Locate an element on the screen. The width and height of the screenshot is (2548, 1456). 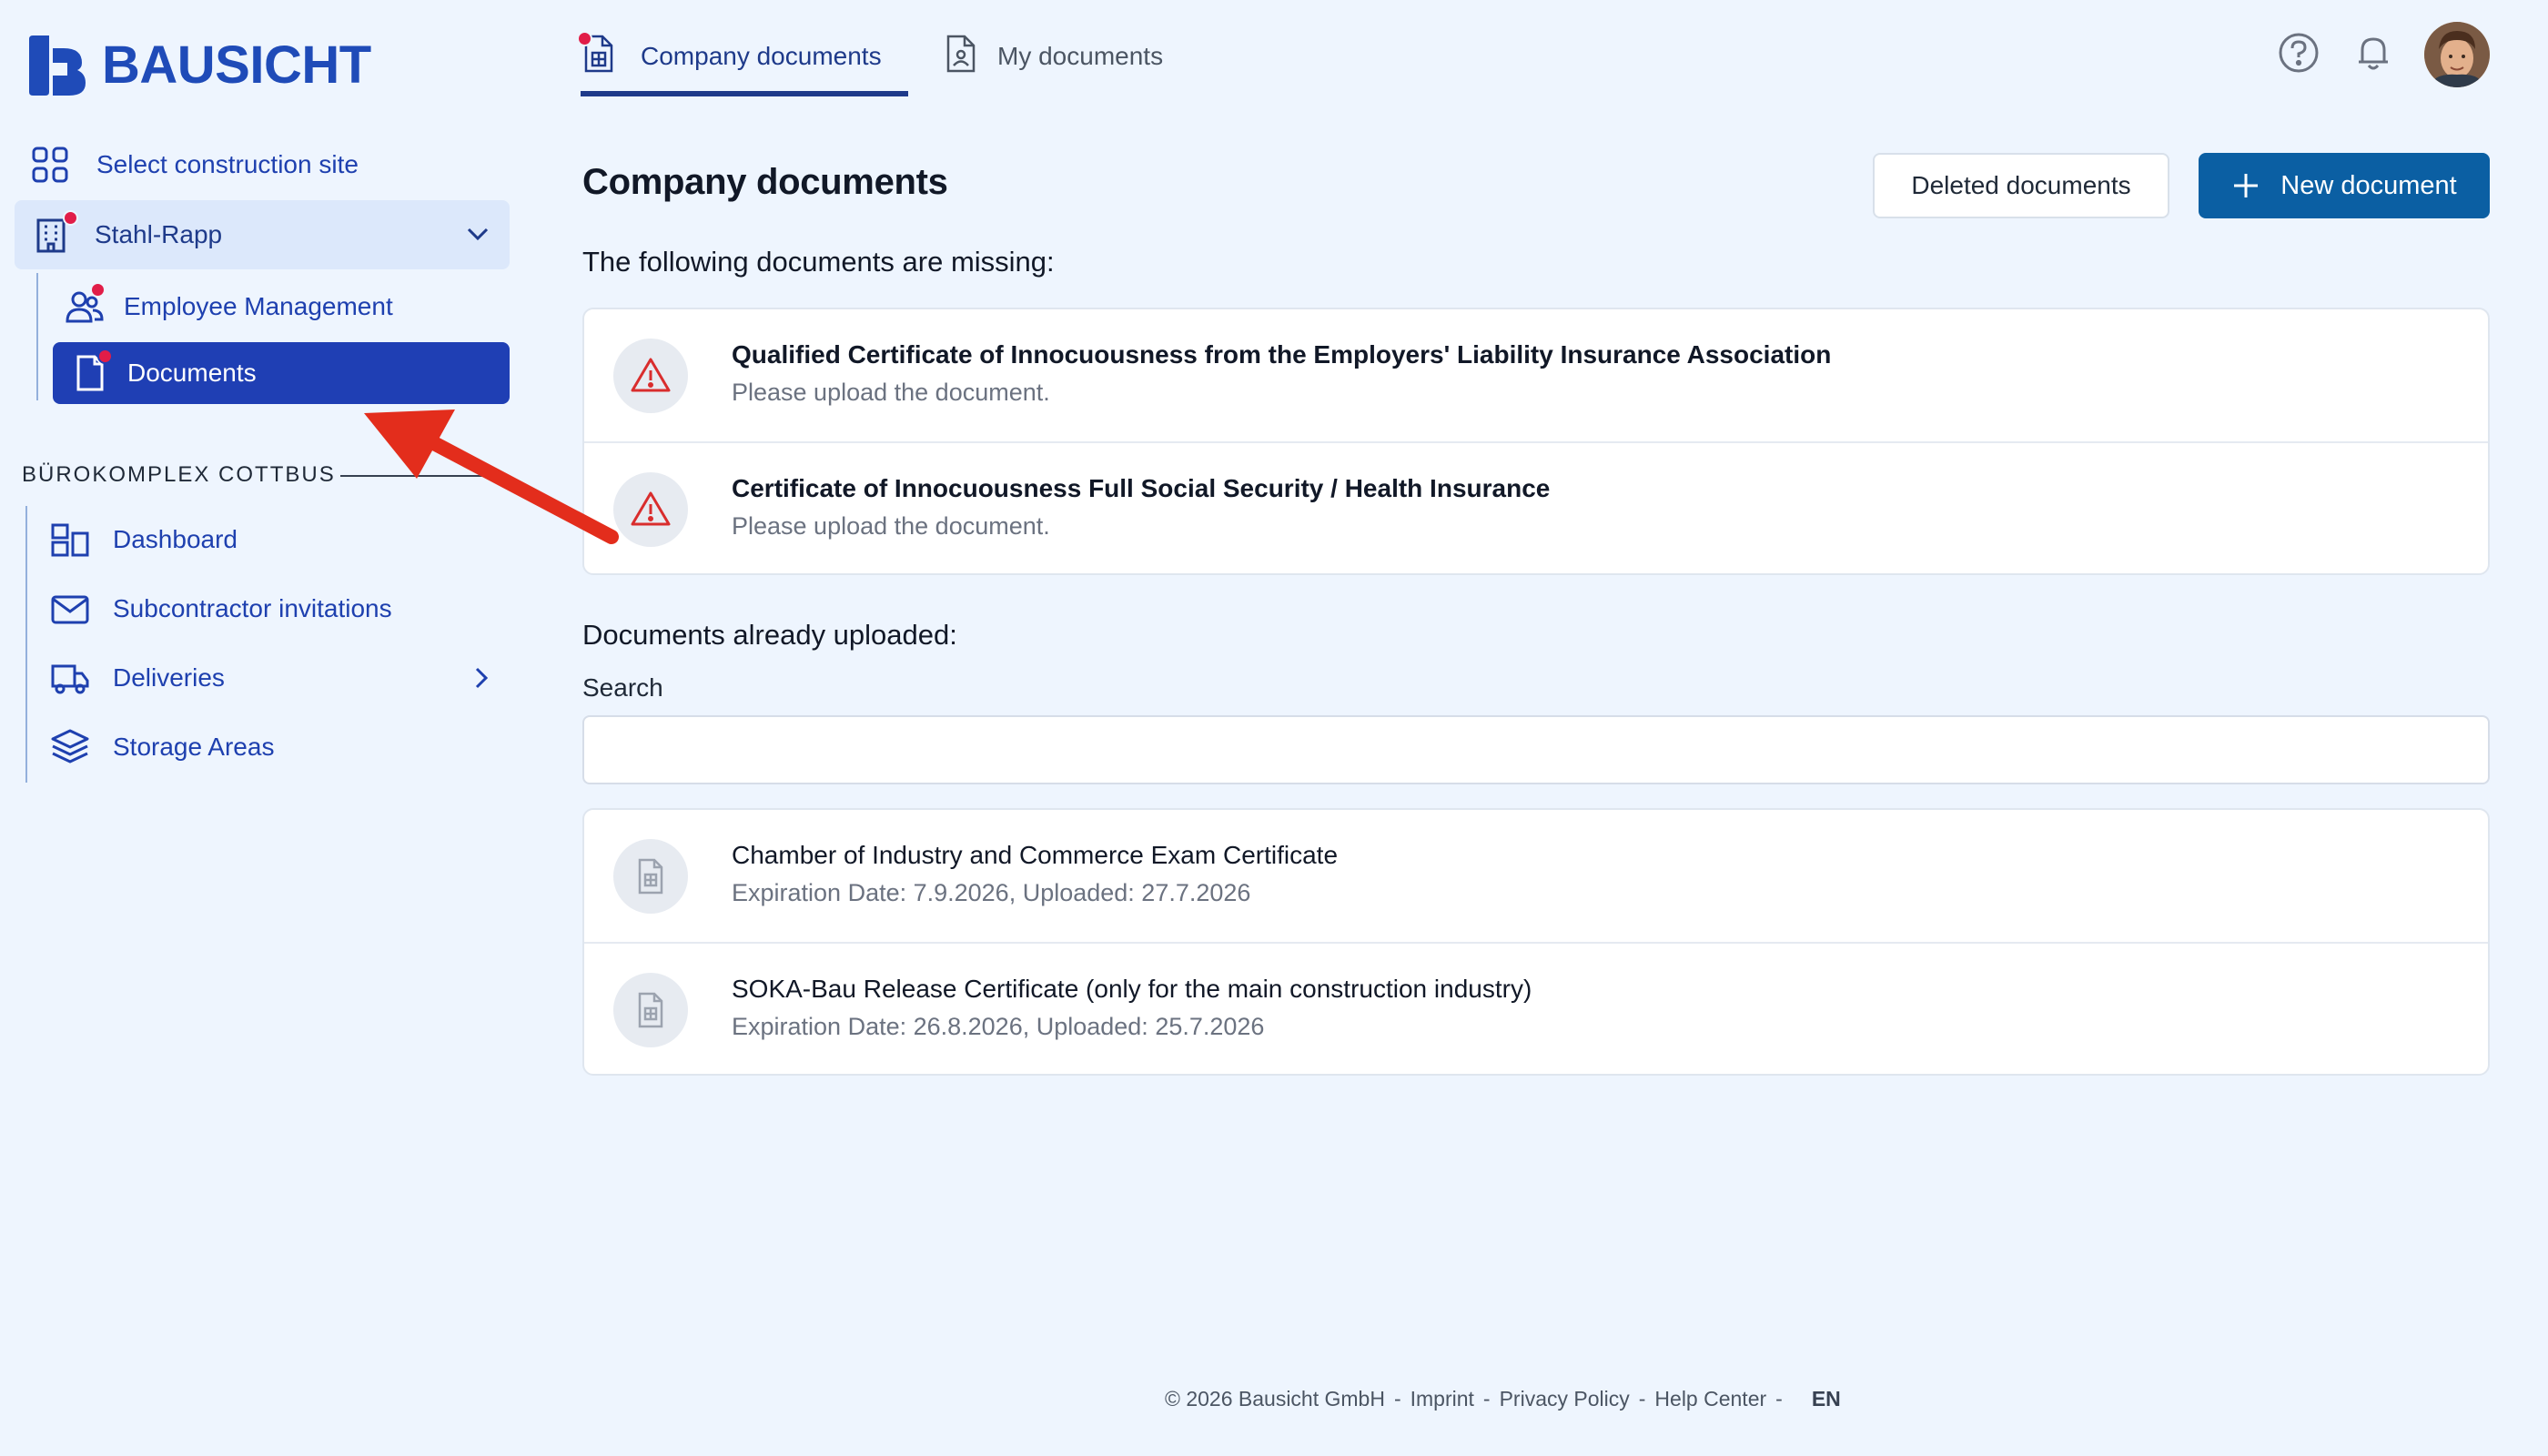
select-construction-site-label: Select construction site is located at coordinates (228, 164).